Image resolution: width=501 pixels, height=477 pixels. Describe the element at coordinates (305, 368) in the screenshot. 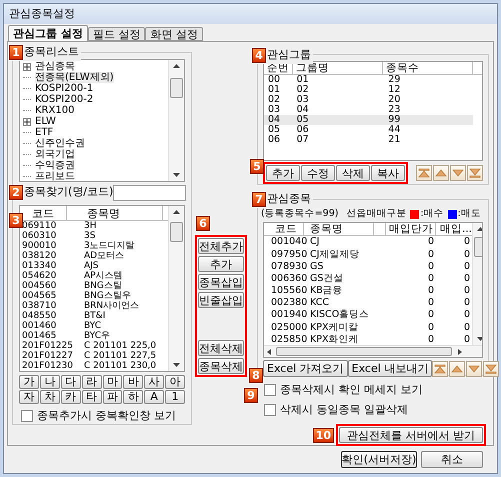

I see `excel-button: Excel 가져오기` at that location.